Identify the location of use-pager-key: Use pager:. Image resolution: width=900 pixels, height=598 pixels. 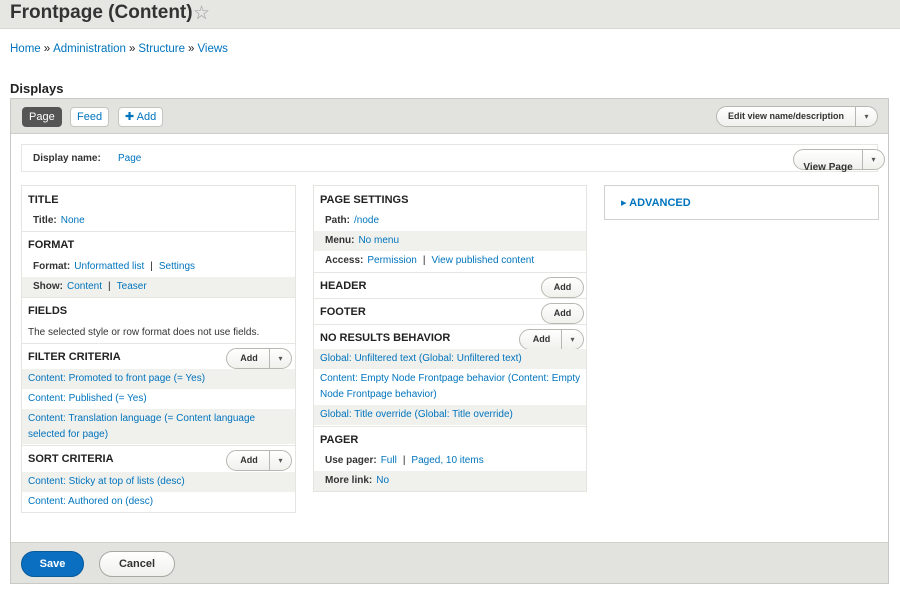
(351, 460).